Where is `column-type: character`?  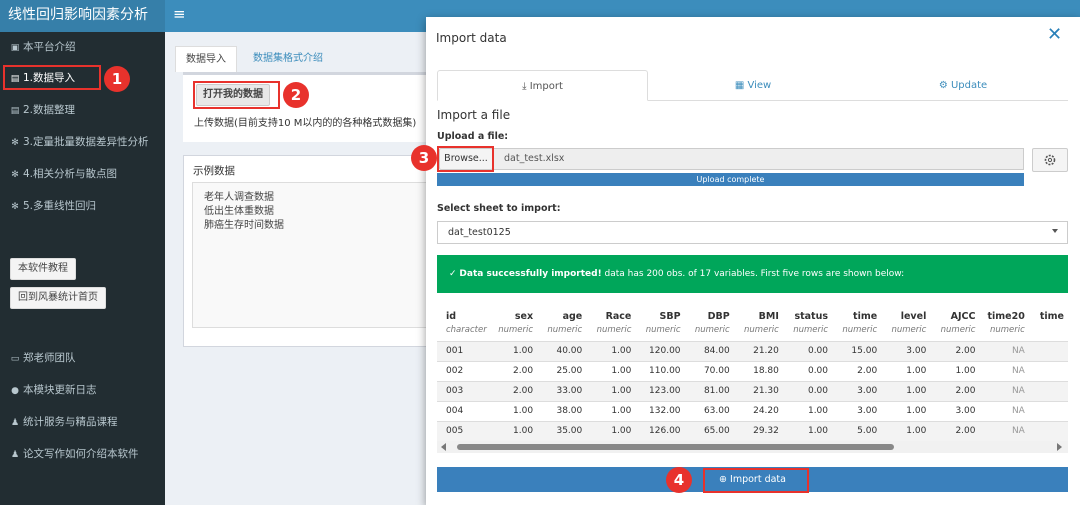 column-type: character is located at coordinates (466, 330).